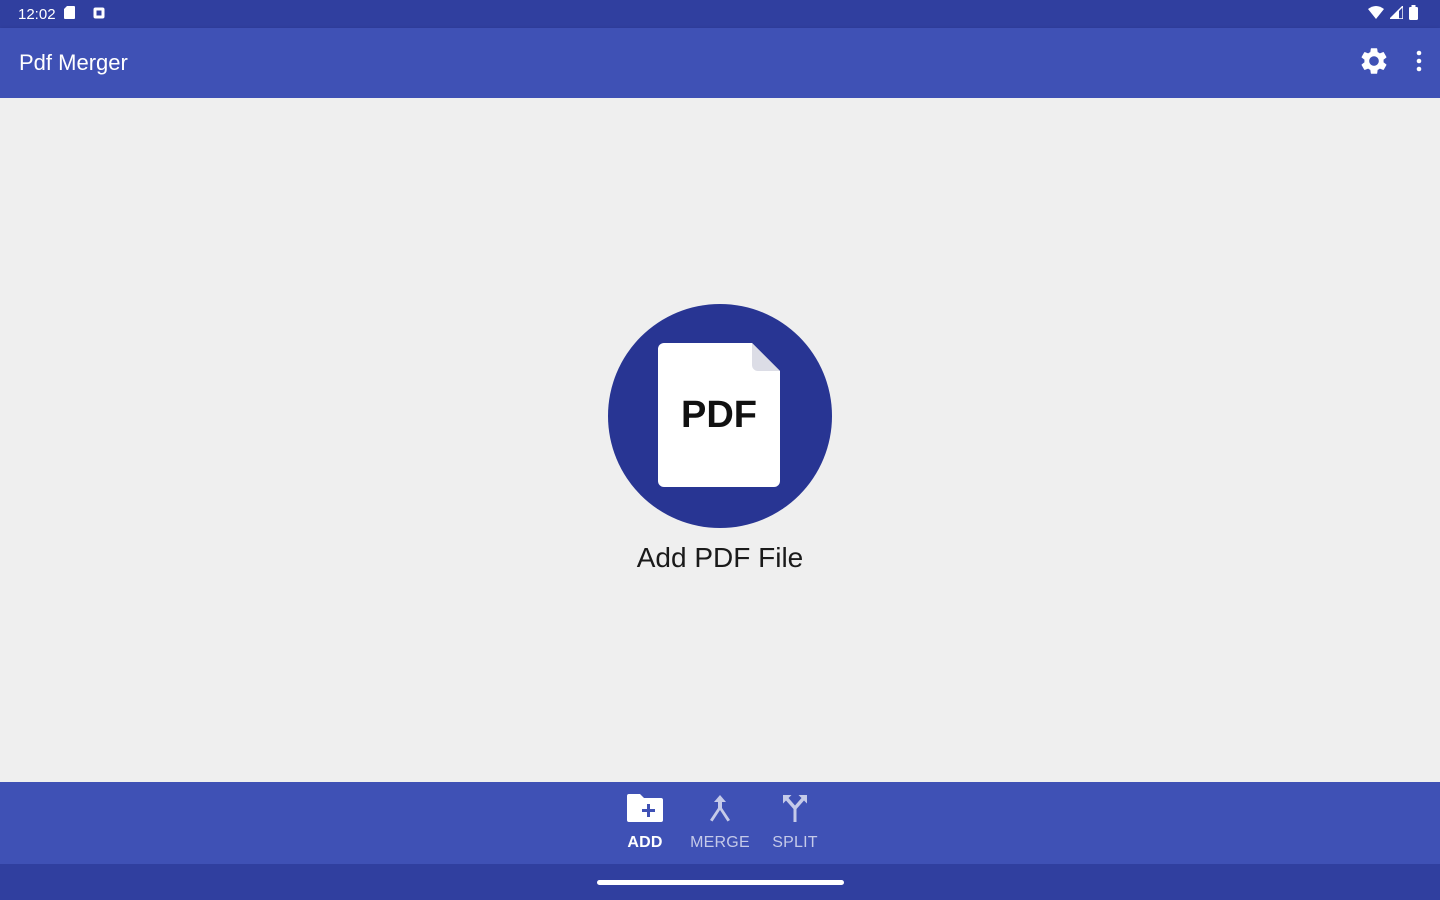 Image resolution: width=1440 pixels, height=900 pixels. I want to click on app-actions, so click(1390, 63).